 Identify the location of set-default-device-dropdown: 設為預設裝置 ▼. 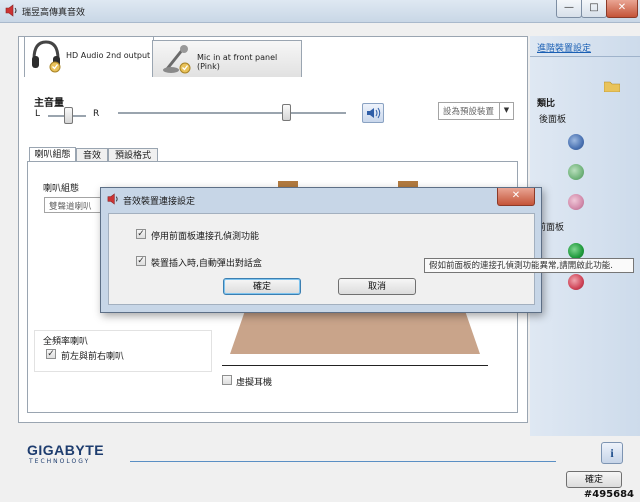
(476, 111).